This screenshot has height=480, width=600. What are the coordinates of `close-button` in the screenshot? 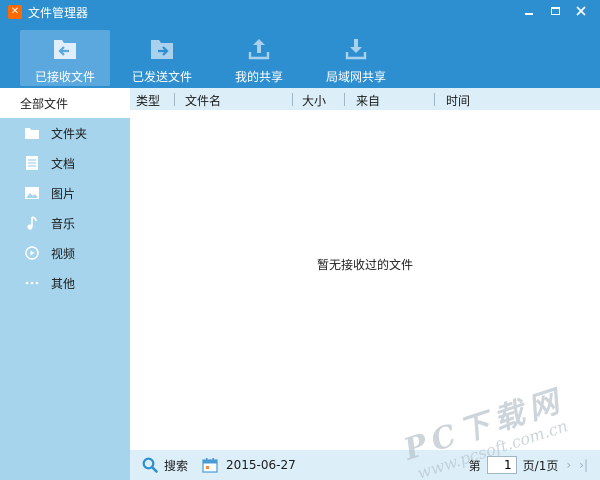 It's located at (581, 11).